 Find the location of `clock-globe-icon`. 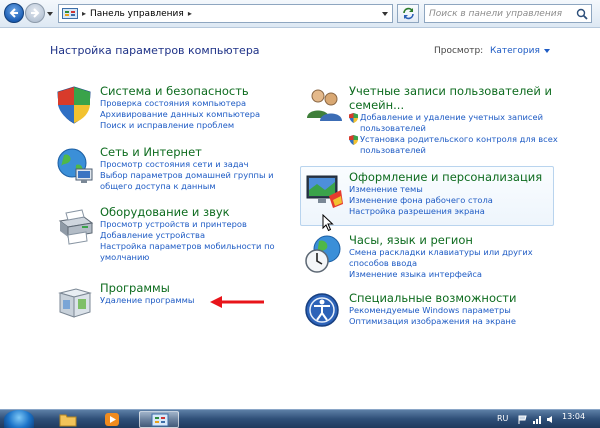

clock-globe-icon is located at coordinates (324, 254).